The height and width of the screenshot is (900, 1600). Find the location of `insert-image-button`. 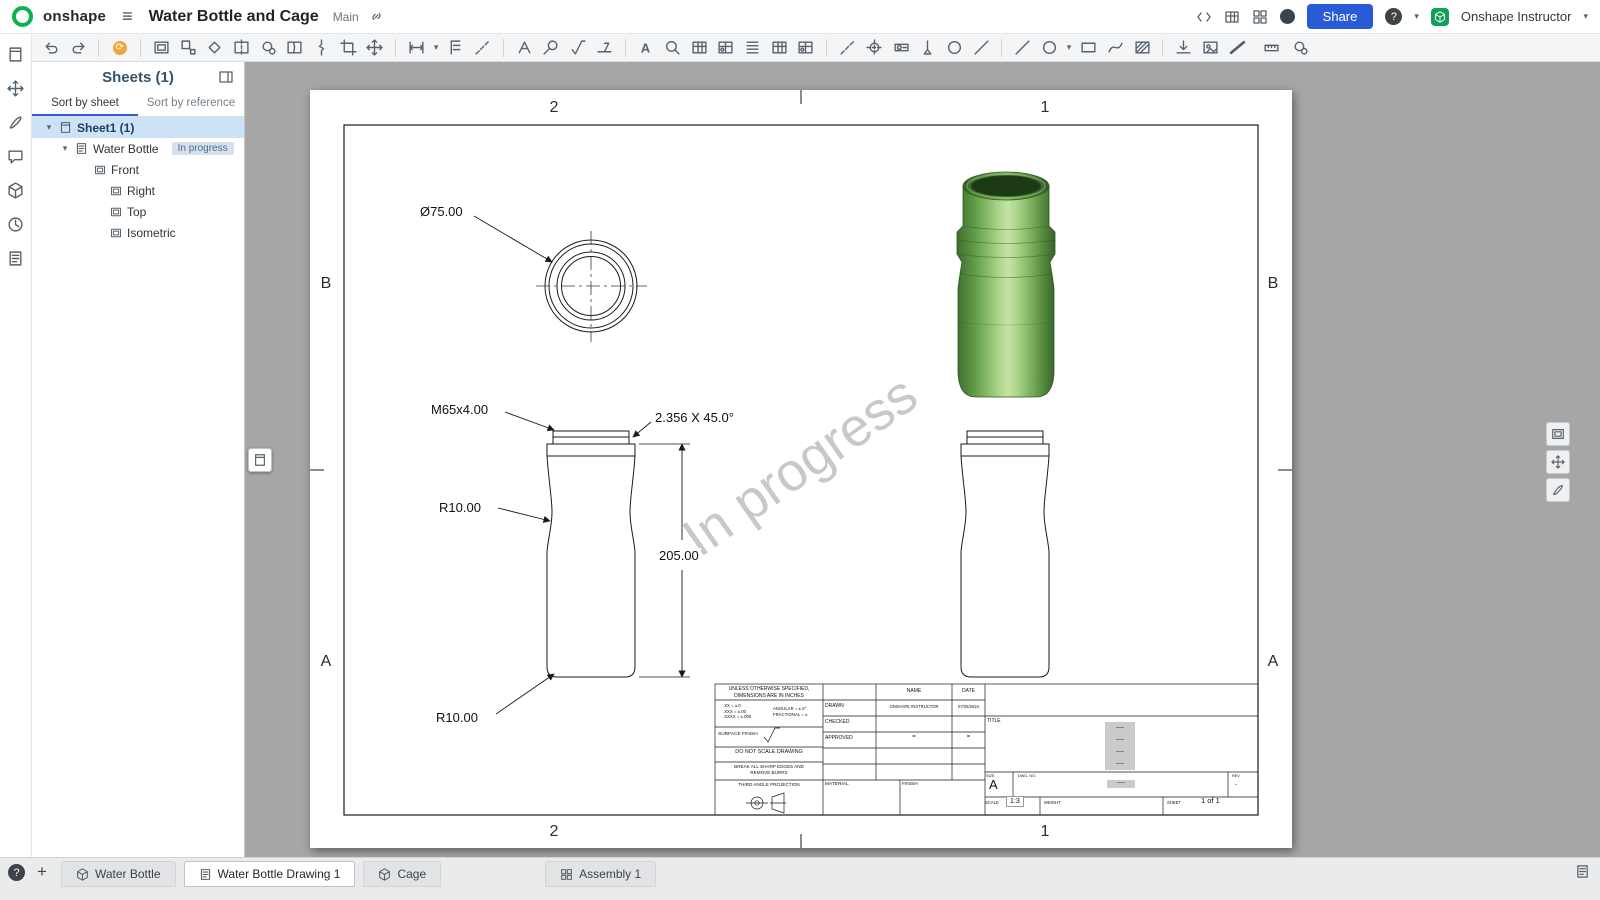

insert-image-button is located at coordinates (1210, 47).